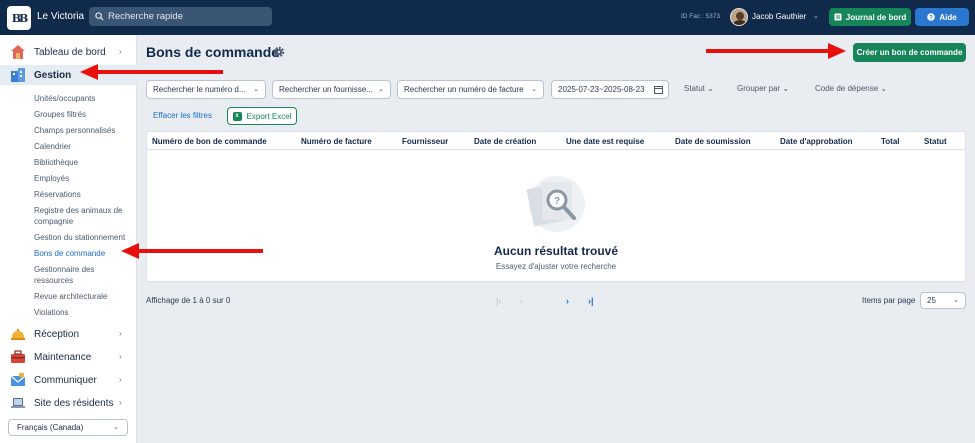 The height and width of the screenshot is (443, 975). I want to click on sidebar-subitem: Gestionnaire des ressources, so click(82, 275).